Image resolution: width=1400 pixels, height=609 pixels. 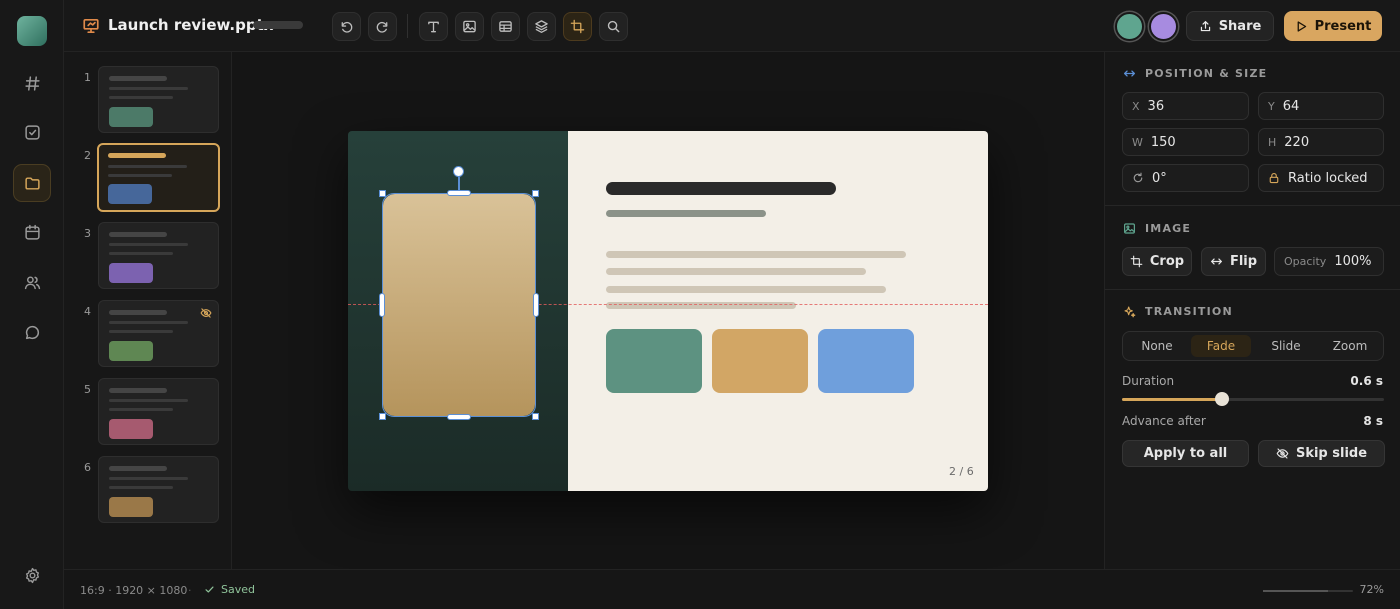 I want to click on x-position-field: X 36, so click(x=1185, y=106).